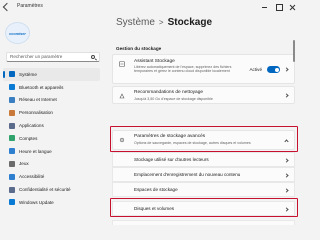  I want to click on update-icon, so click(12, 202).